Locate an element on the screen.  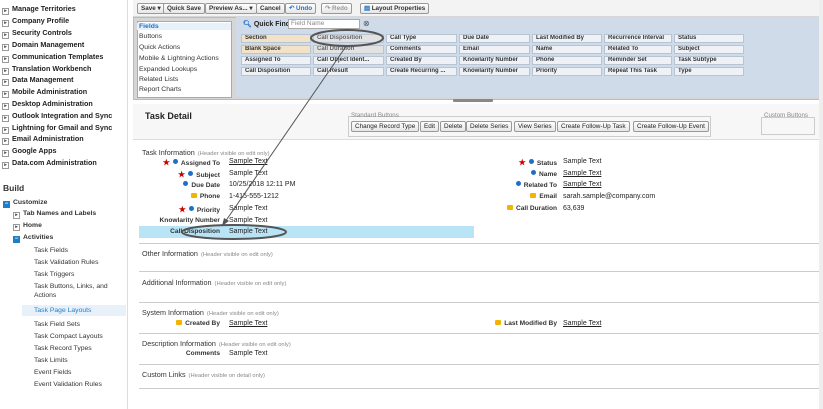
drag-annotation-overlay is located at coordinates (282, 134).